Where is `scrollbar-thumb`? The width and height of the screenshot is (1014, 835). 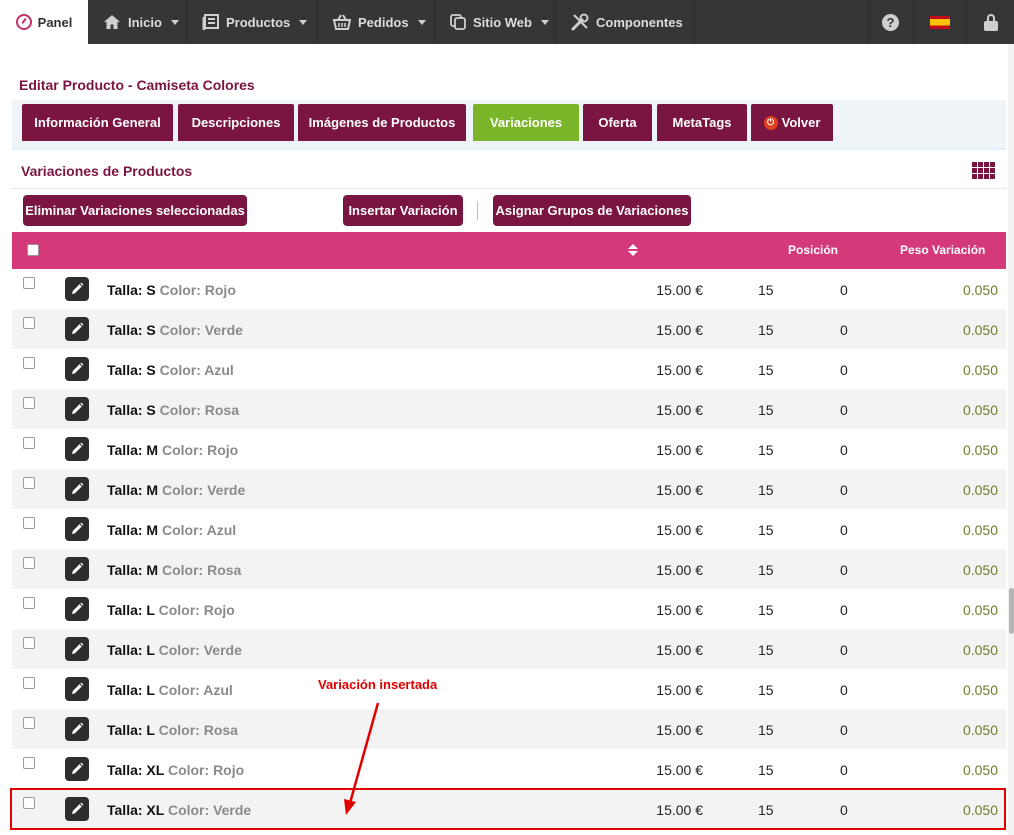
scrollbar-thumb is located at coordinates (1011, 611).